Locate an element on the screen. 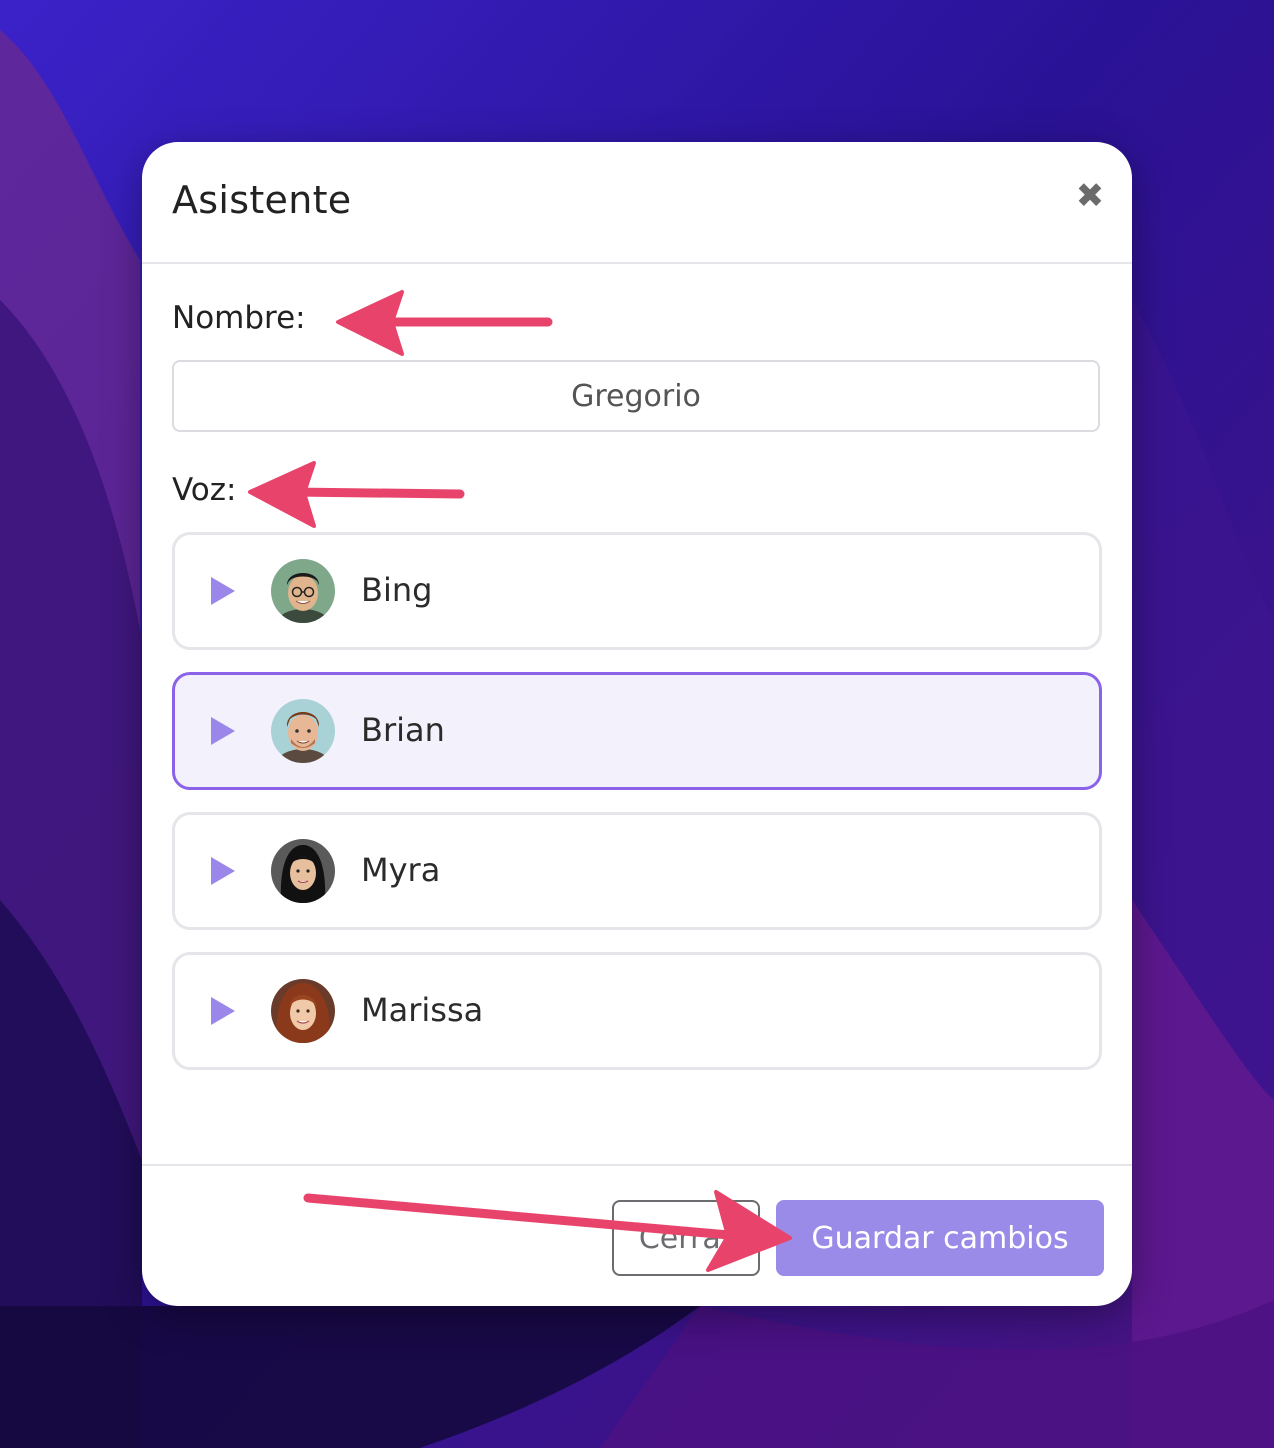 The height and width of the screenshot is (1448, 1274). dialog-header: Asistente ✖ is located at coordinates (637, 203).